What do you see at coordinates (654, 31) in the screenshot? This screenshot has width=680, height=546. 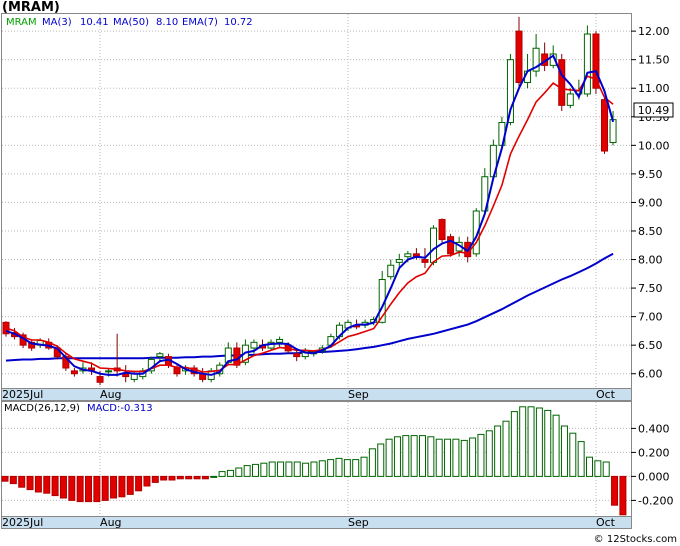 I see `price-tick-label: 12.00` at bounding box center [654, 31].